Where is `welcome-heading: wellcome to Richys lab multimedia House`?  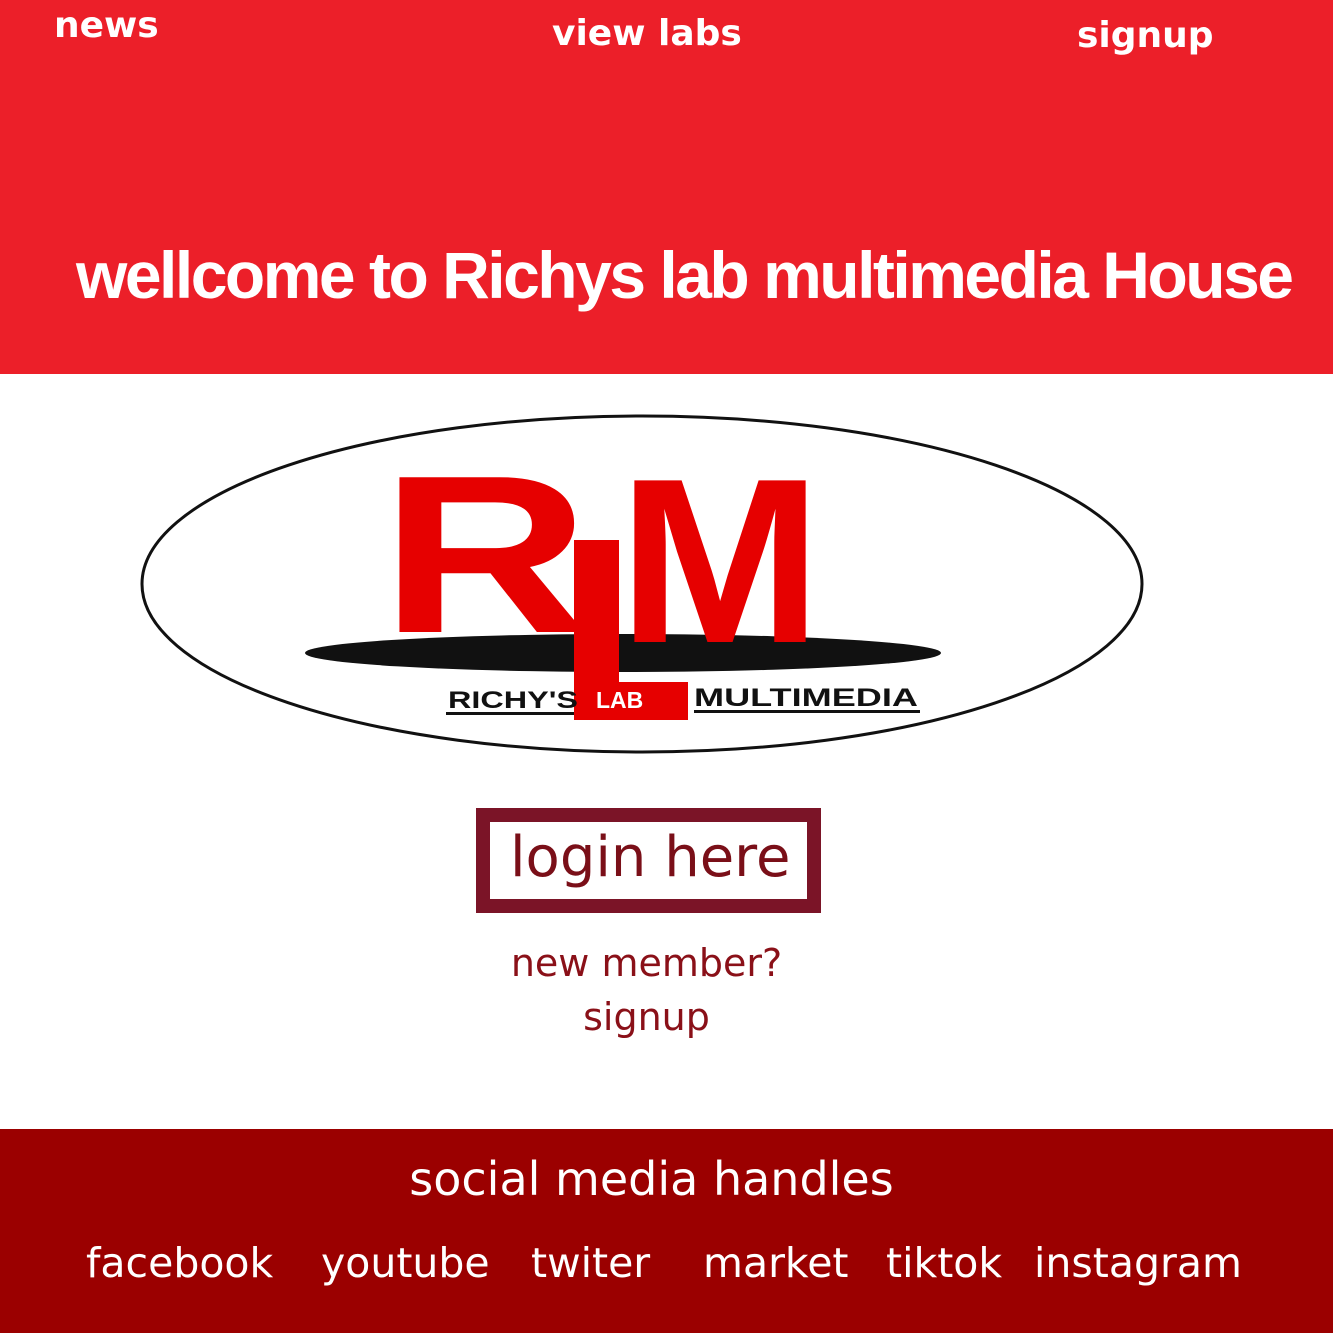 welcome-heading: wellcome to Richys lab multimedia House is located at coordinates (685, 275).